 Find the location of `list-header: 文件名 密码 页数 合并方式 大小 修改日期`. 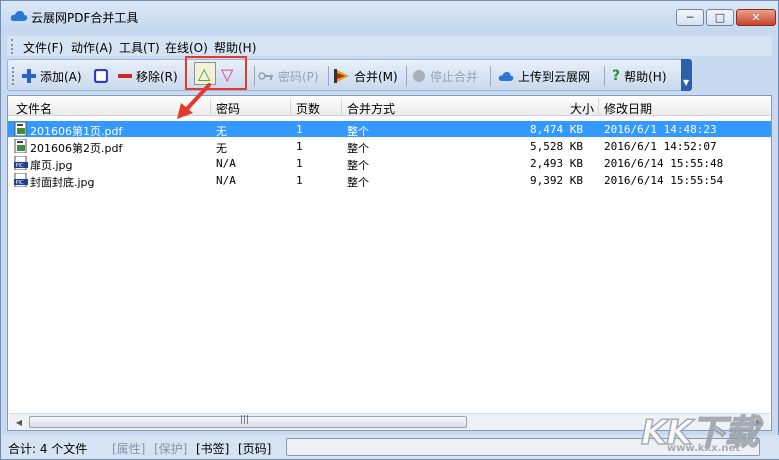

list-header: 文件名 密码 页数 合并方式 大小 修改日期 is located at coordinates (389, 106).